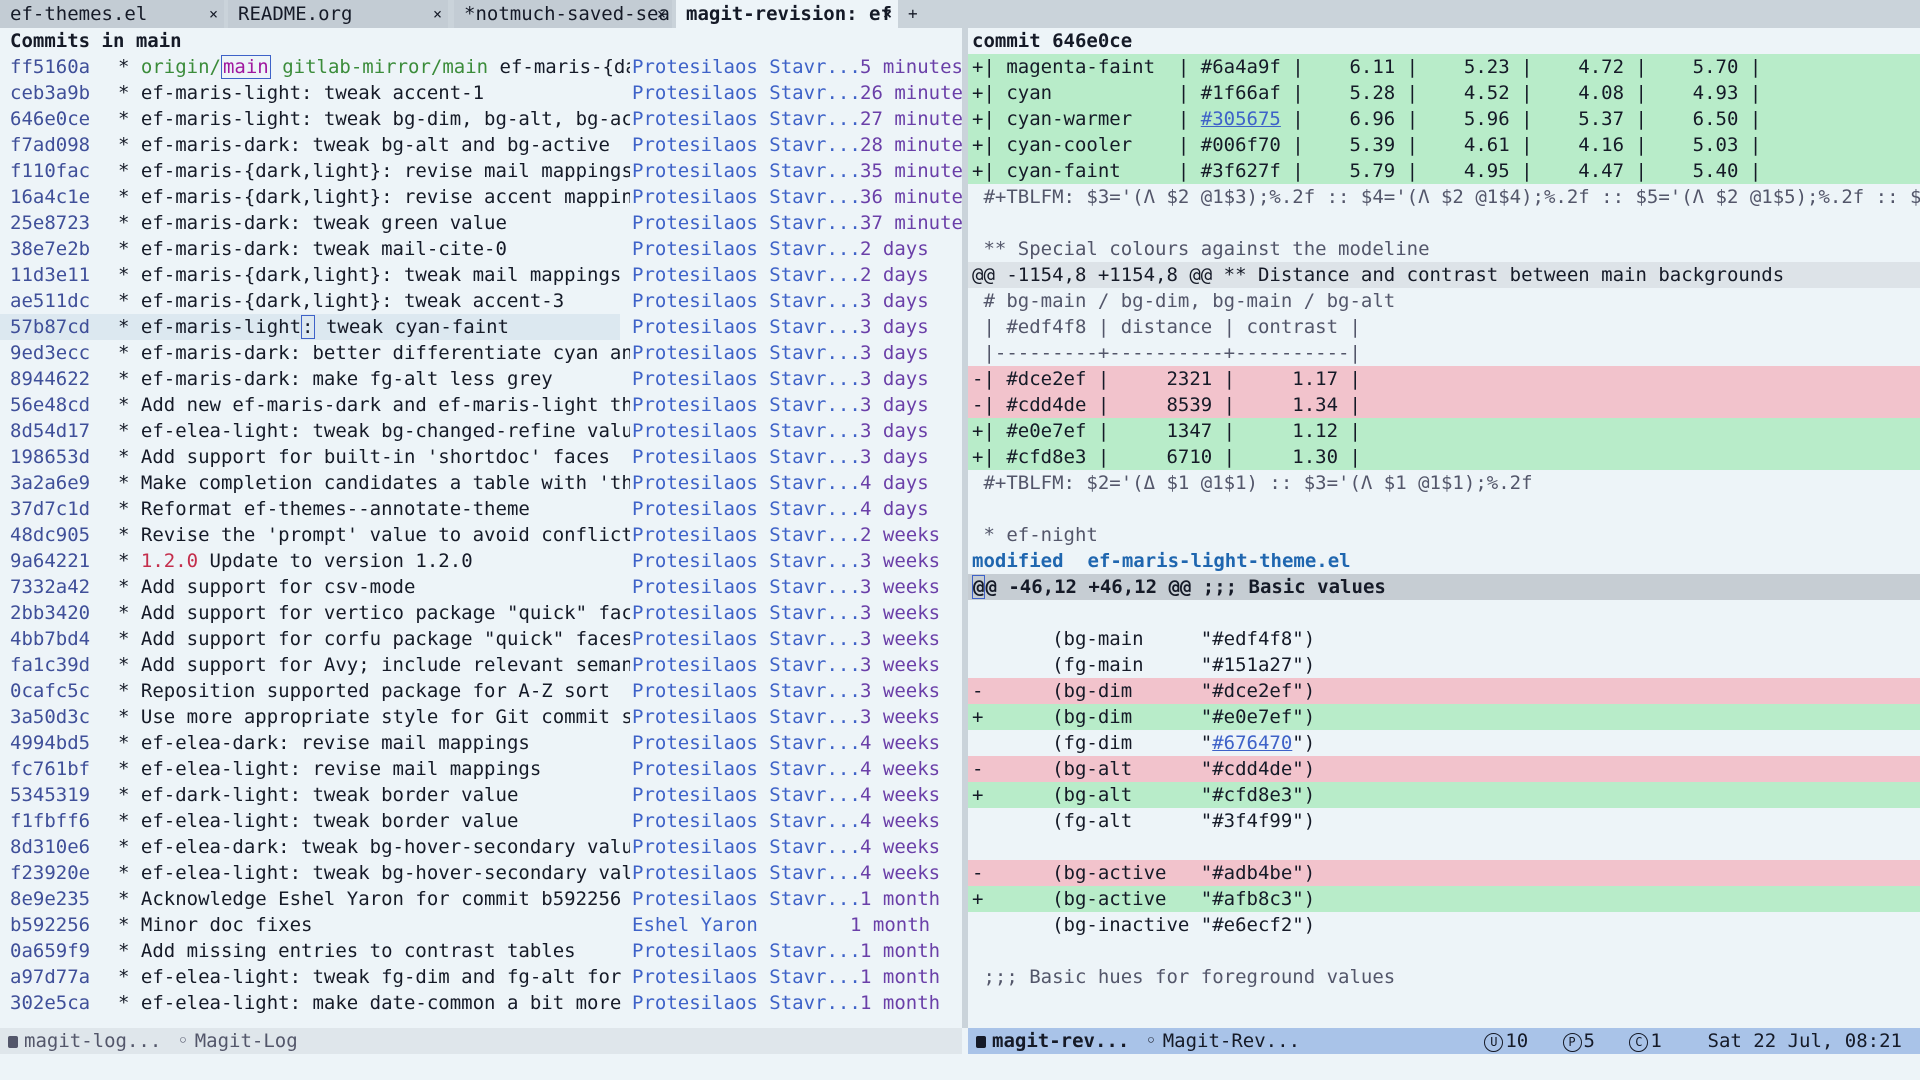 This screenshot has width=1920, height=1080. What do you see at coordinates (50, 483) in the screenshot?
I see `commit-hash: 3a2a6e9` at bounding box center [50, 483].